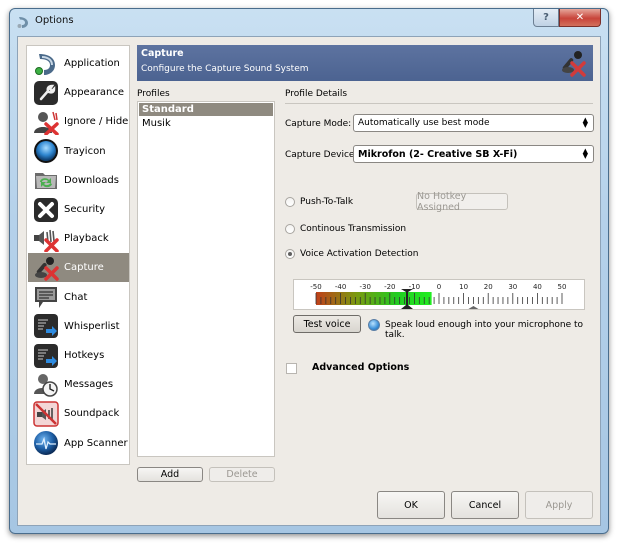  Describe the element at coordinates (318, 124) in the screenshot. I see `capture-mode-label: Capture Mode:` at that location.